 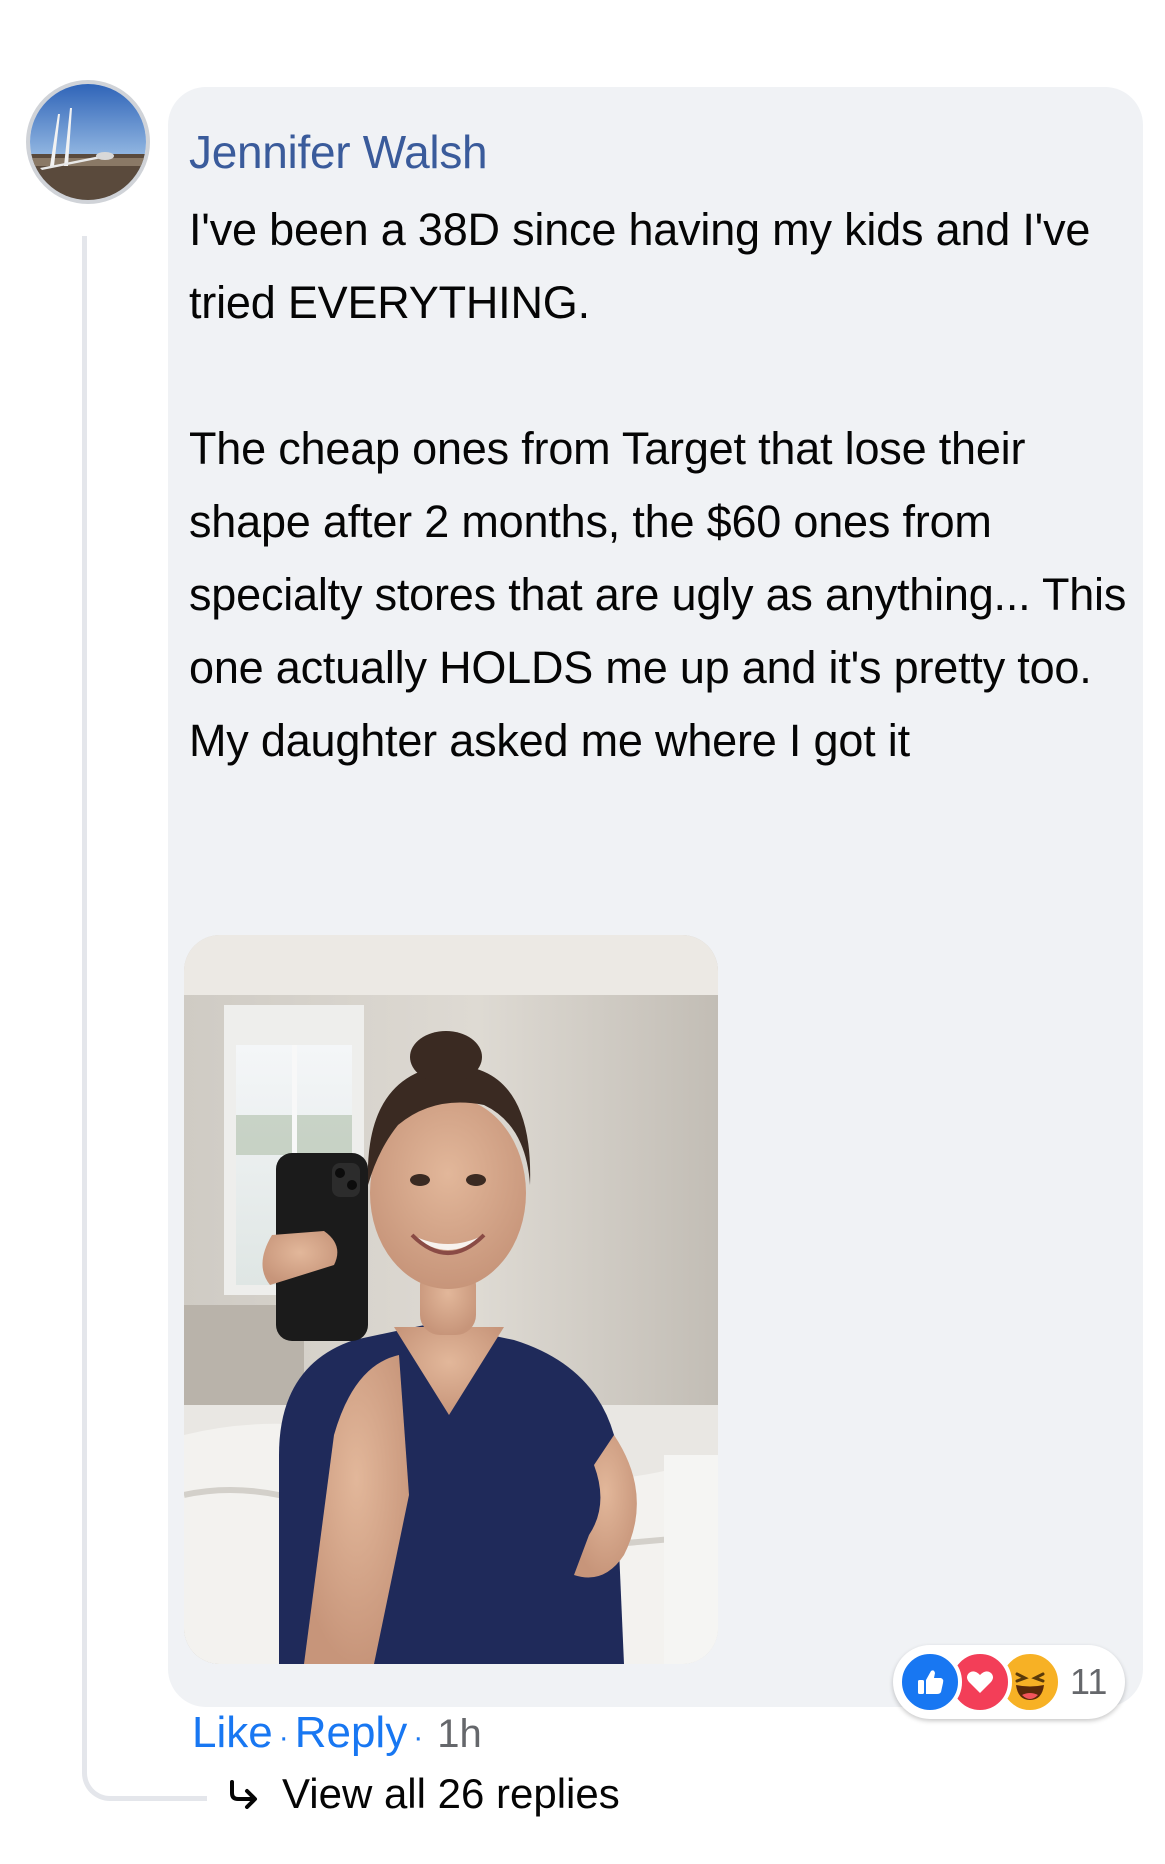 I want to click on author-avatar, so click(x=88, y=142).